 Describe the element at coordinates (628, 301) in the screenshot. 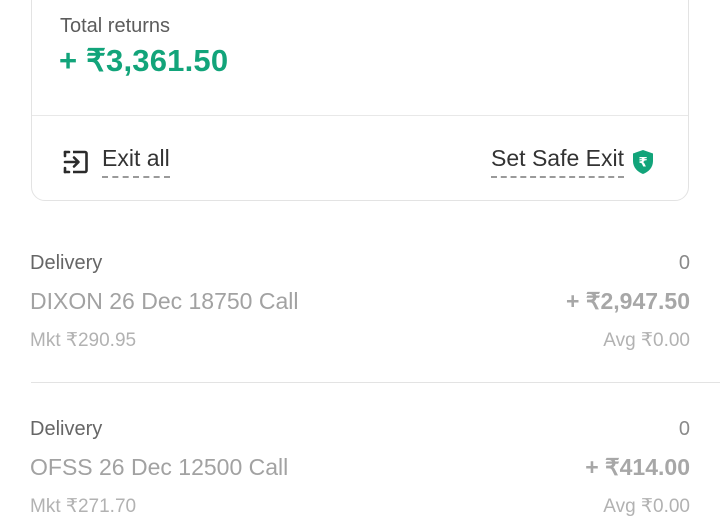

I see `position-pnl: + ₹2,947.50` at that location.